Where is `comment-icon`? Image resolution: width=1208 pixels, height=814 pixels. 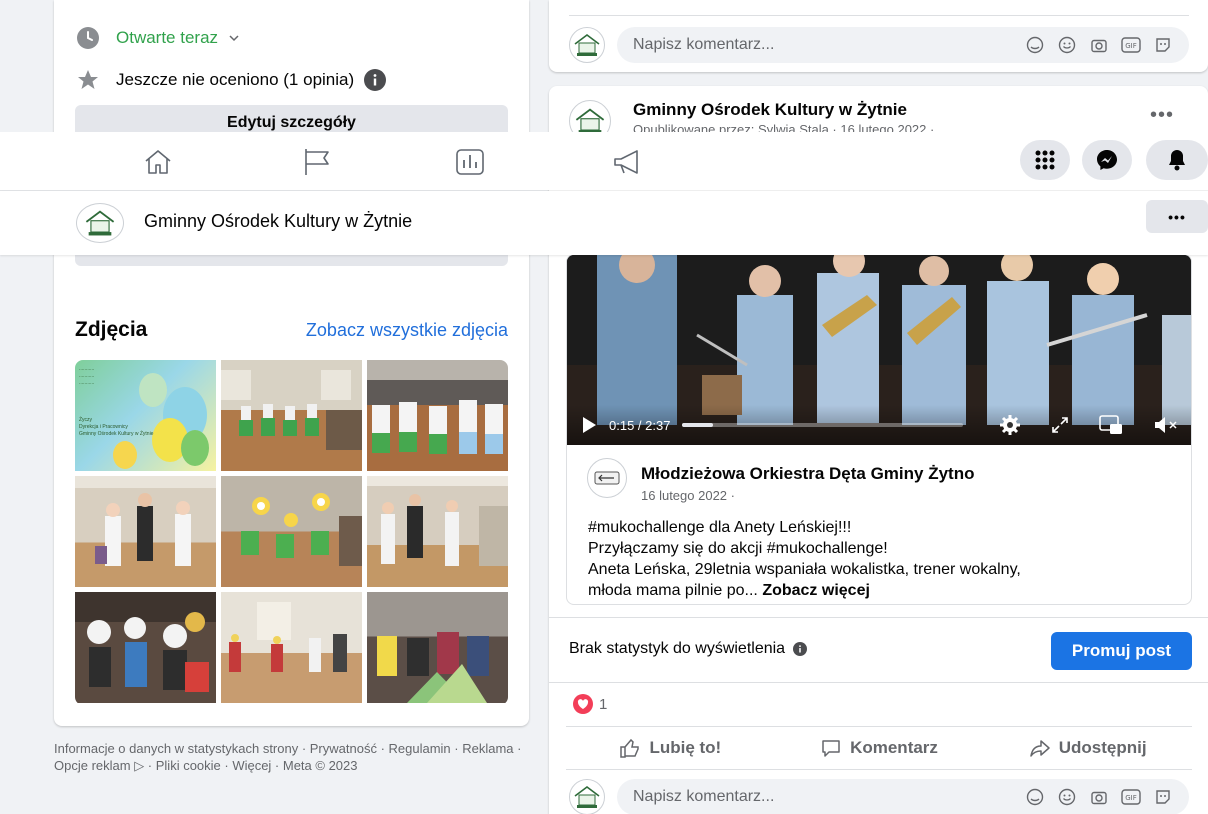
comment-icon is located at coordinates (831, 748).